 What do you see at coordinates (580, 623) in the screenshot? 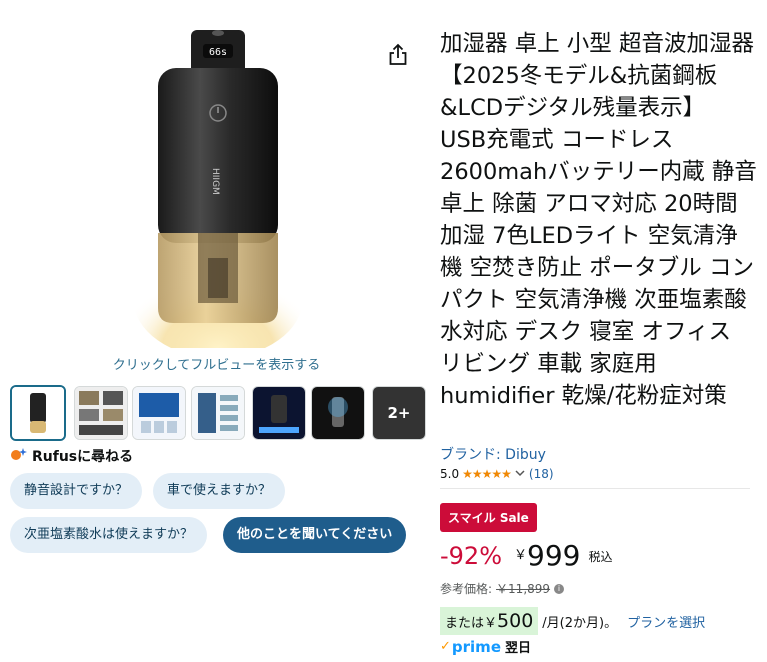
I see `installment-suffix: /月(2か月)。` at bounding box center [580, 623].